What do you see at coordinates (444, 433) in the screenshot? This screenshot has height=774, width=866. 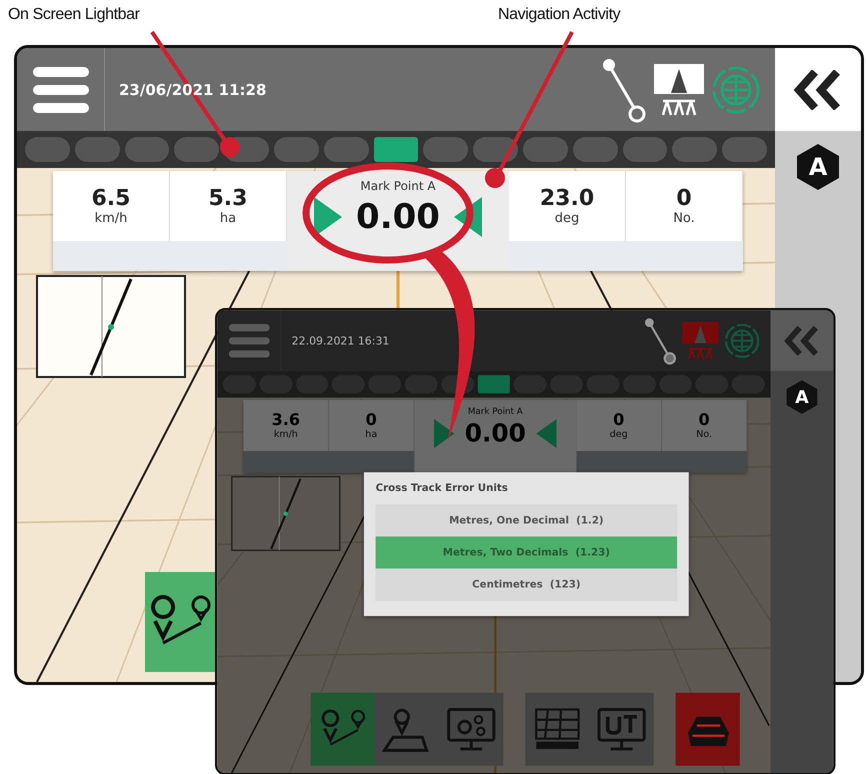 I see `right-triangle-icon` at bounding box center [444, 433].